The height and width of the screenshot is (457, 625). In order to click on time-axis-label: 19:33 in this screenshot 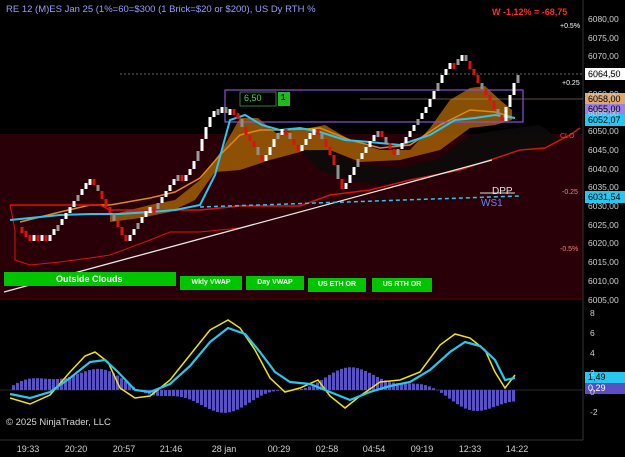, I will do `click(28, 449)`.